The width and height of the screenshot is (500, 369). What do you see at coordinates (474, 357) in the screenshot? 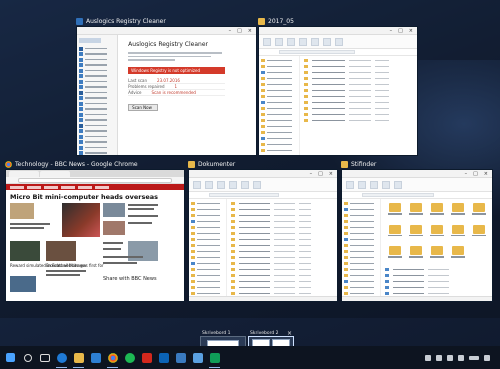
I see `clock-icon` at bounding box center [474, 357].